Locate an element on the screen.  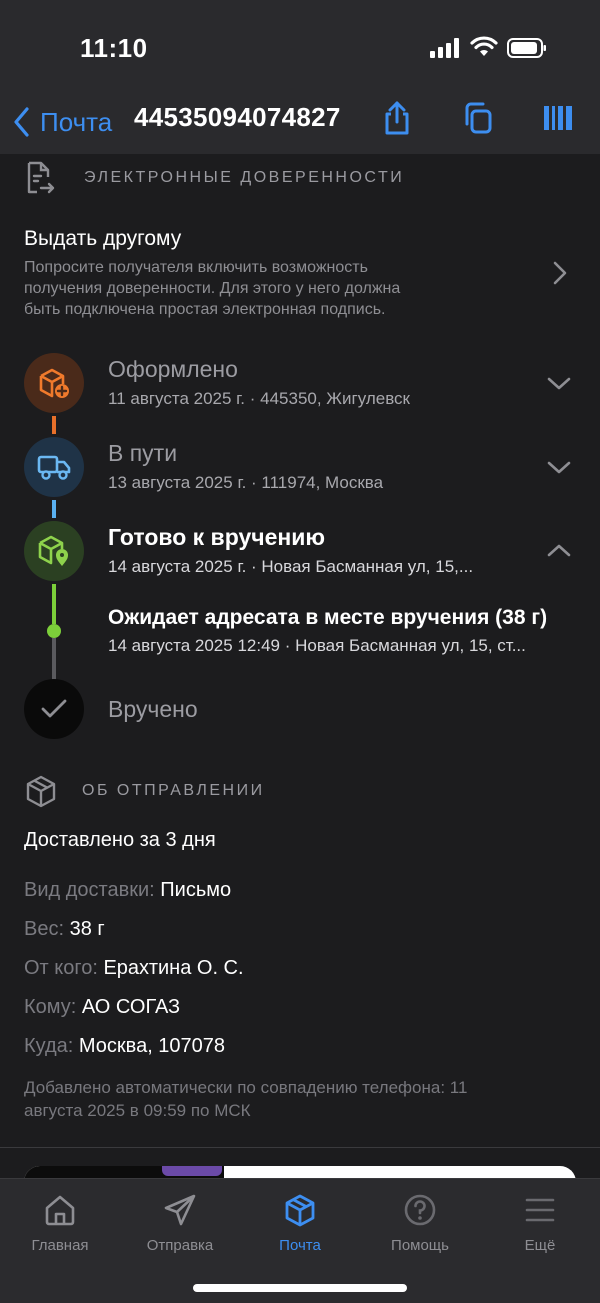
status-registered-title: Оформлено is located at coordinates (173, 369).